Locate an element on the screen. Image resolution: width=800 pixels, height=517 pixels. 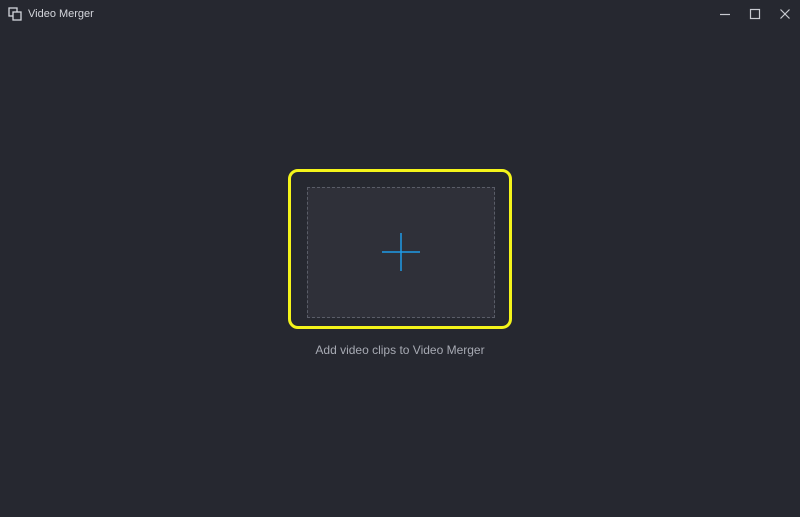
add-video-clips-drop-zone is located at coordinates (401, 252).